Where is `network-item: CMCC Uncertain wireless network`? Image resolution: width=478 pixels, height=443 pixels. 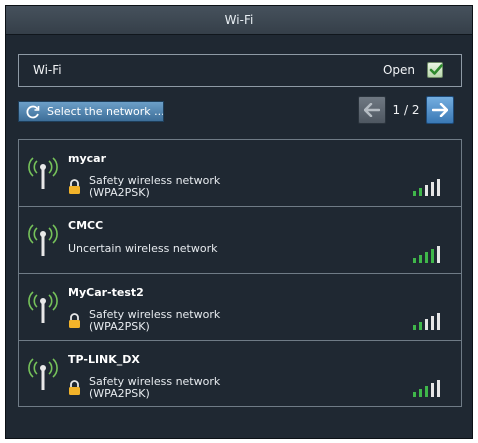 network-item: CMCC Uncertain wireless network is located at coordinates (240, 240).